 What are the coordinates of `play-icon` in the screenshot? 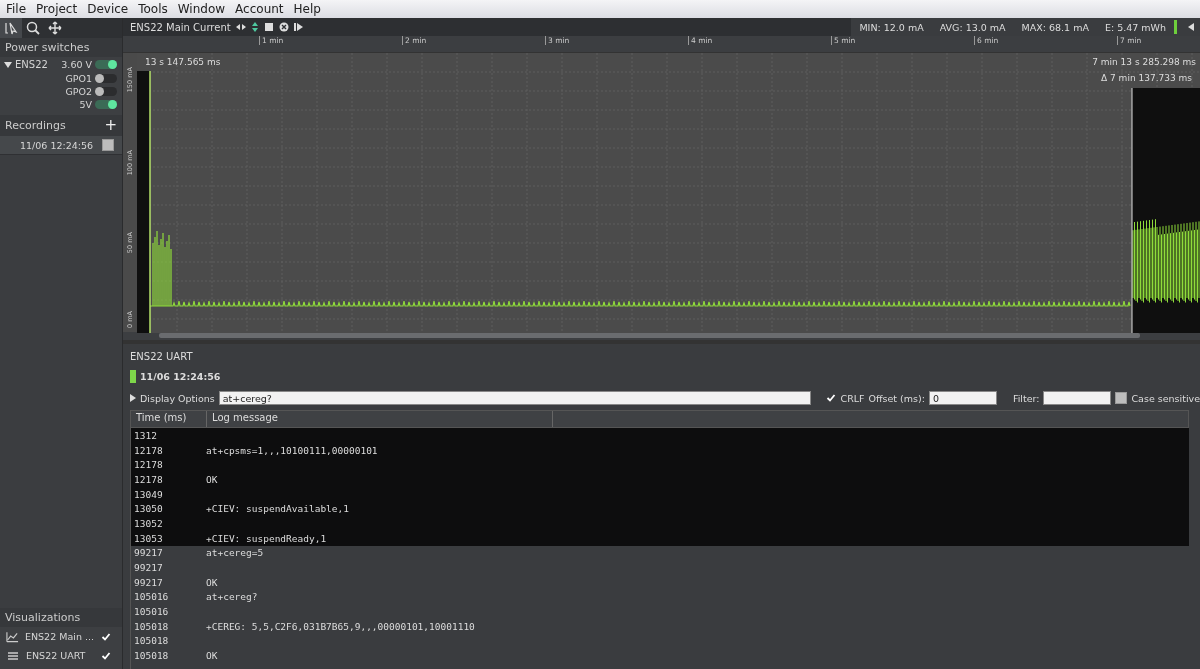 It's located at (298, 27).